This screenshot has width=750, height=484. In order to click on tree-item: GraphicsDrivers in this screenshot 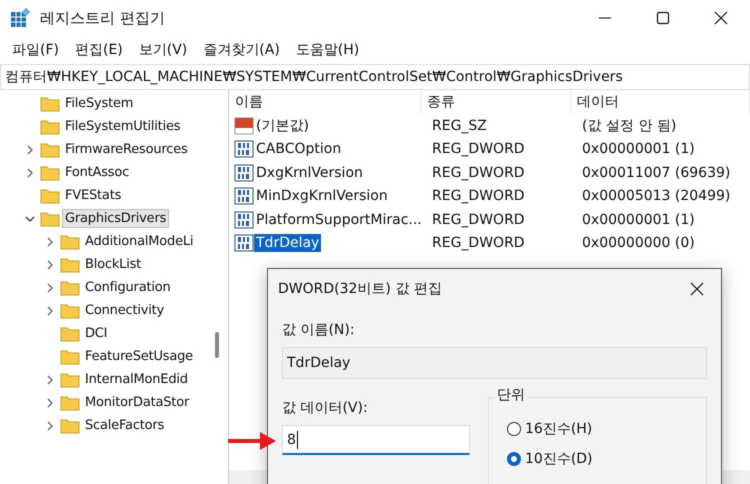, I will do `click(116, 218)`.